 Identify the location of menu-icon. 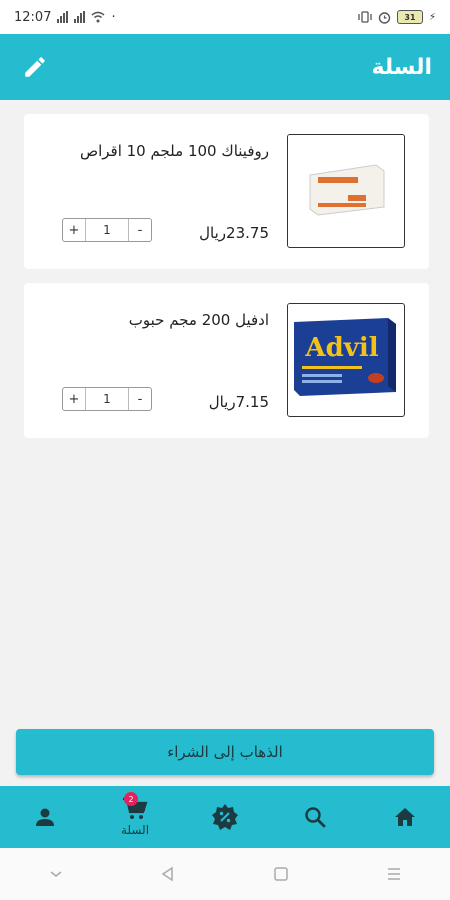
(394, 874).